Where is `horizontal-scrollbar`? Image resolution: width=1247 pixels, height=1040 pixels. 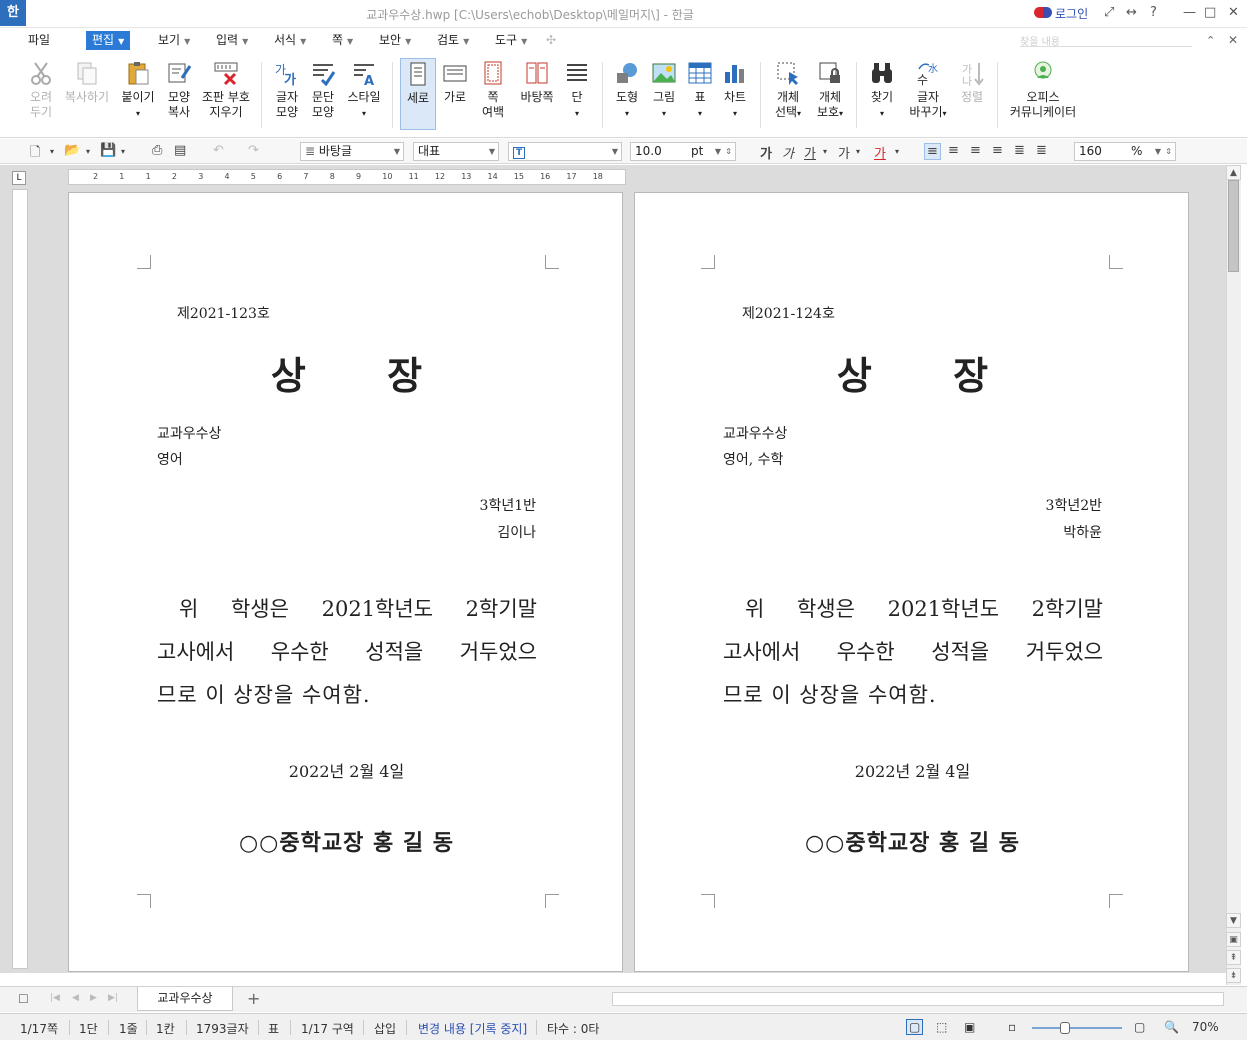 horizontal-scrollbar is located at coordinates (918, 999).